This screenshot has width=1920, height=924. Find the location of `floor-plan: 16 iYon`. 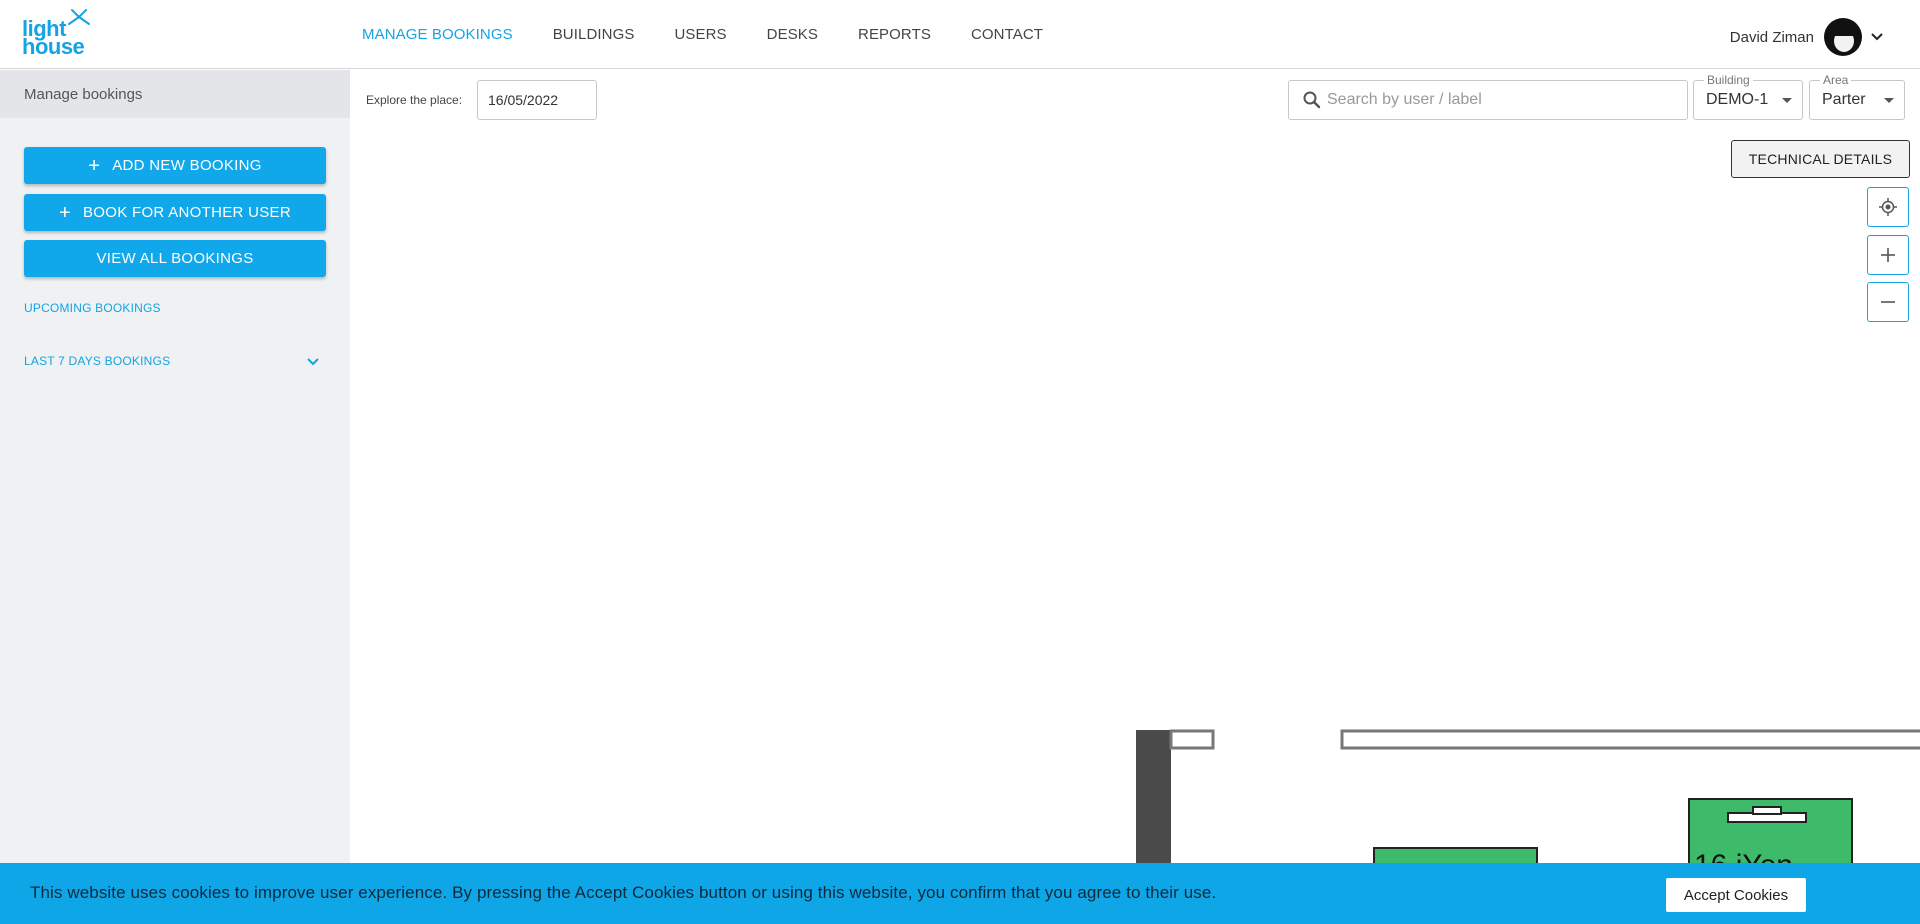

floor-plan: 16 iYon is located at coordinates (1528, 809).